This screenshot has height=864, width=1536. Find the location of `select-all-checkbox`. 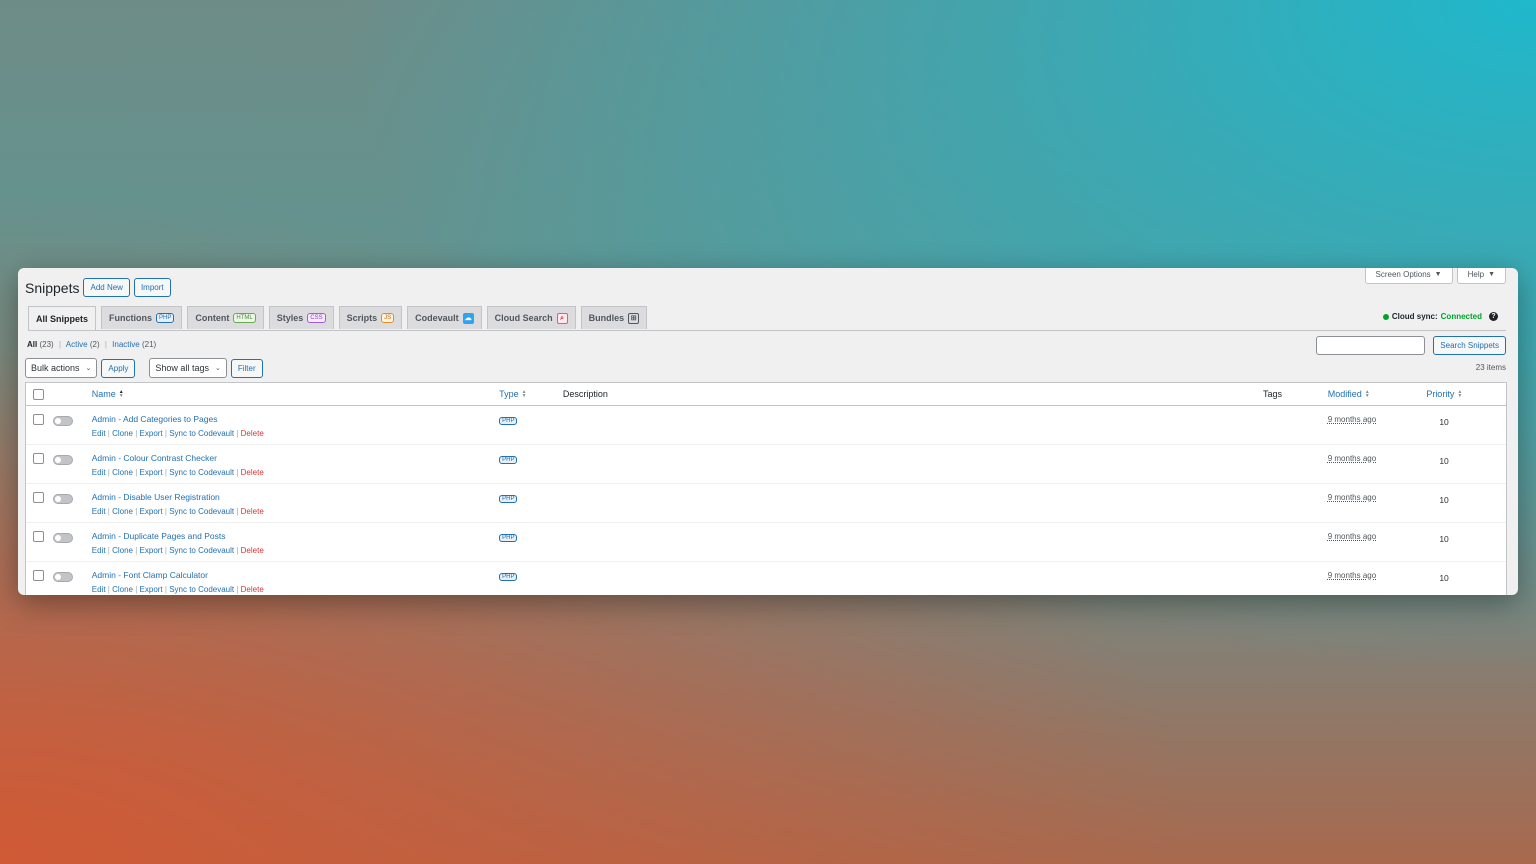

select-all-checkbox is located at coordinates (38, 394).